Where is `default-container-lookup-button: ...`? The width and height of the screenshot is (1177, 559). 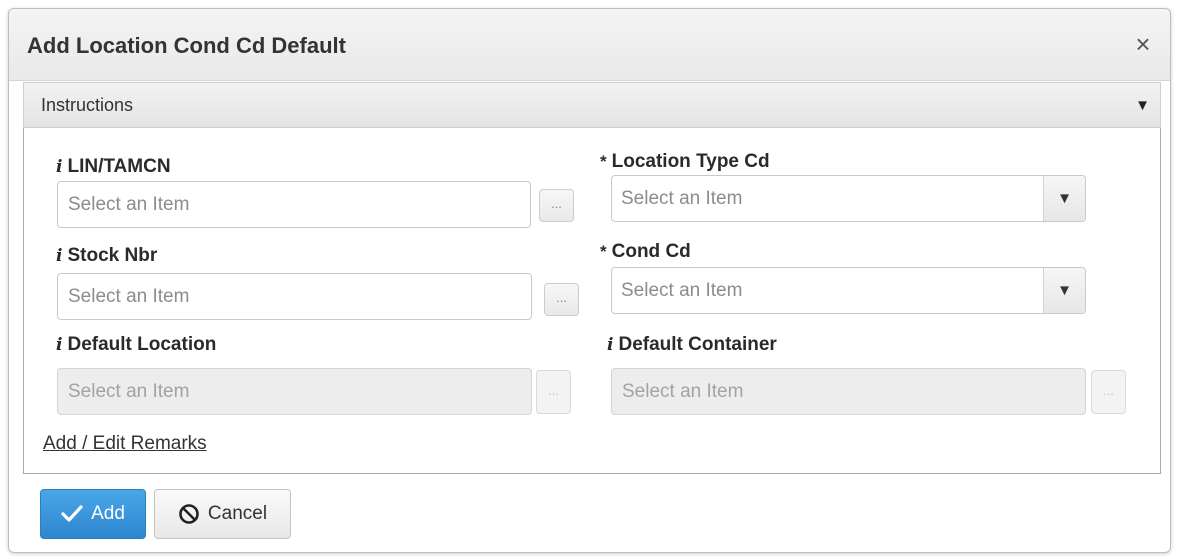
default-container-lookup-button: ... is located at coordinates (1108, 392).